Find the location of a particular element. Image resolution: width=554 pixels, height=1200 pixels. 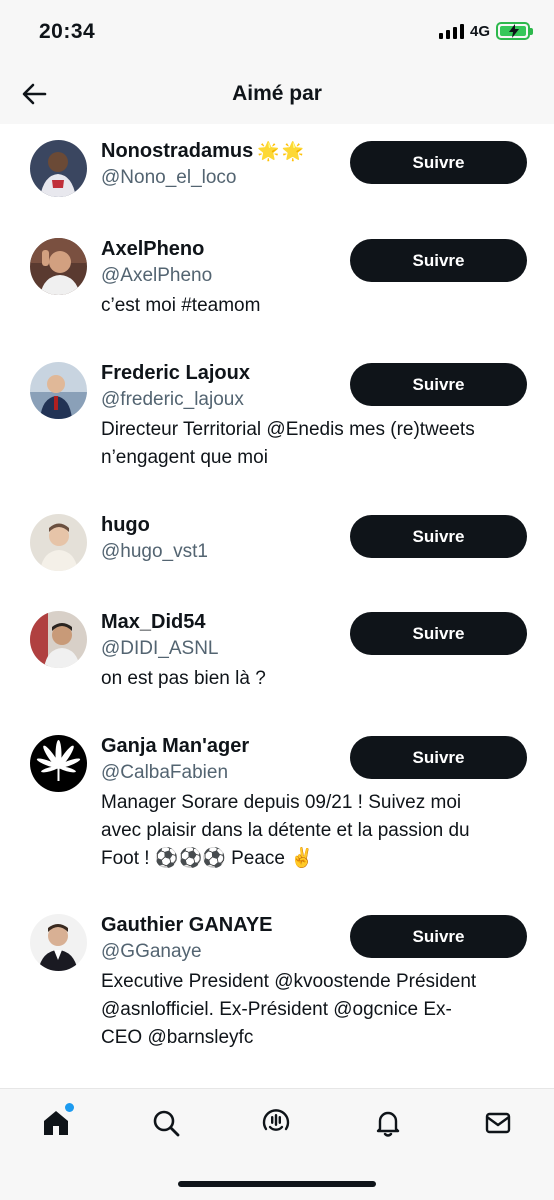

display-name: hugo is located at coordinates (125, 525).